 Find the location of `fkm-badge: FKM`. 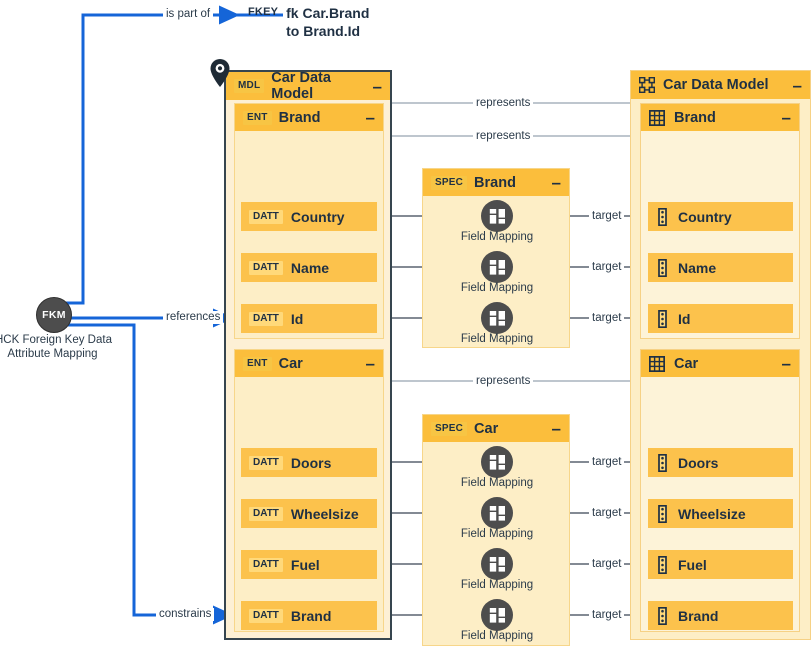

fkm-badge: FKM is located at coordinates (54, 315).